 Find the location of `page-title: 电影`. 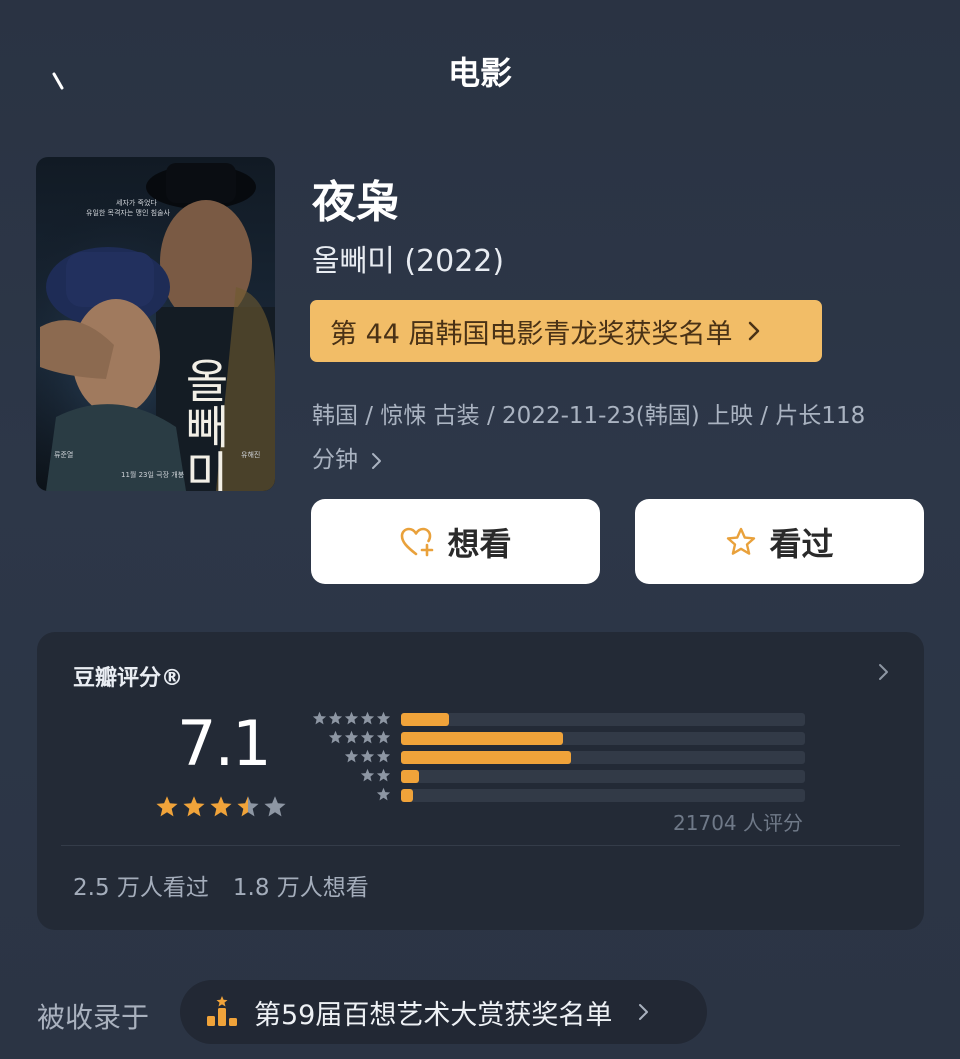

page-title: 电影 is located at coordinates (479, 73).